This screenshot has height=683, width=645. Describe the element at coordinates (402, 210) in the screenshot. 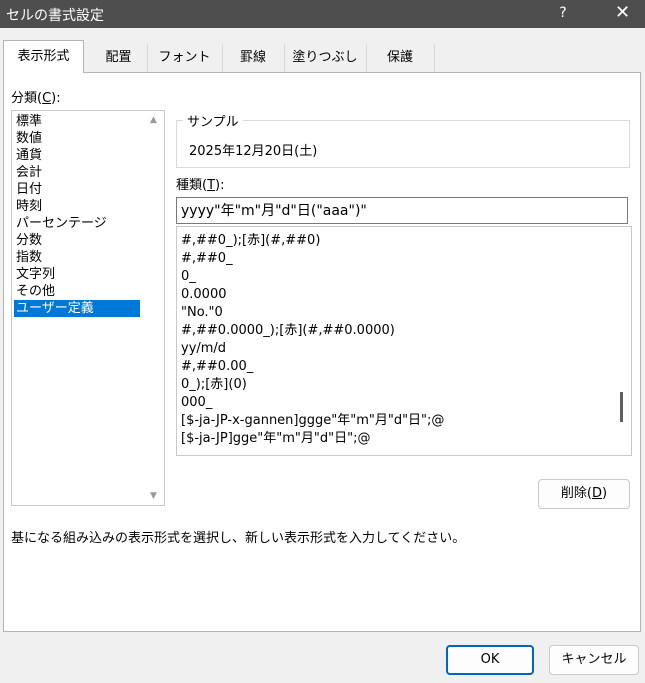

I see `type-input: yyyy"年"m"月"d"日("aaa")"` at that location.